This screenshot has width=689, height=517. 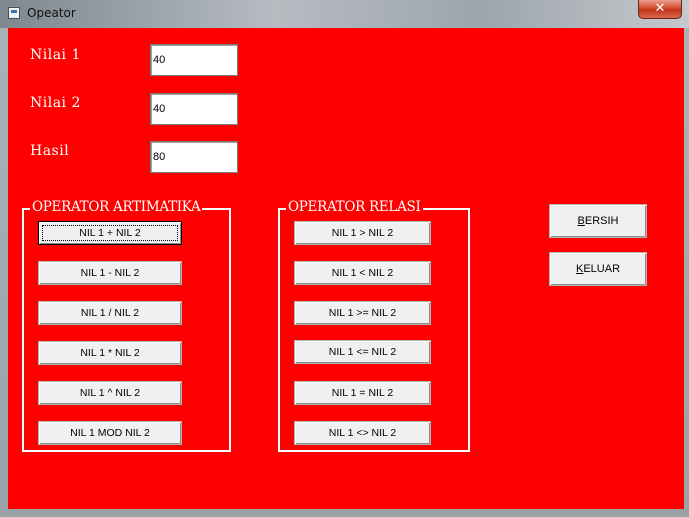 I want to click on multiply-button: NIL 1 * NIL 2, so click(x=110, y=353).